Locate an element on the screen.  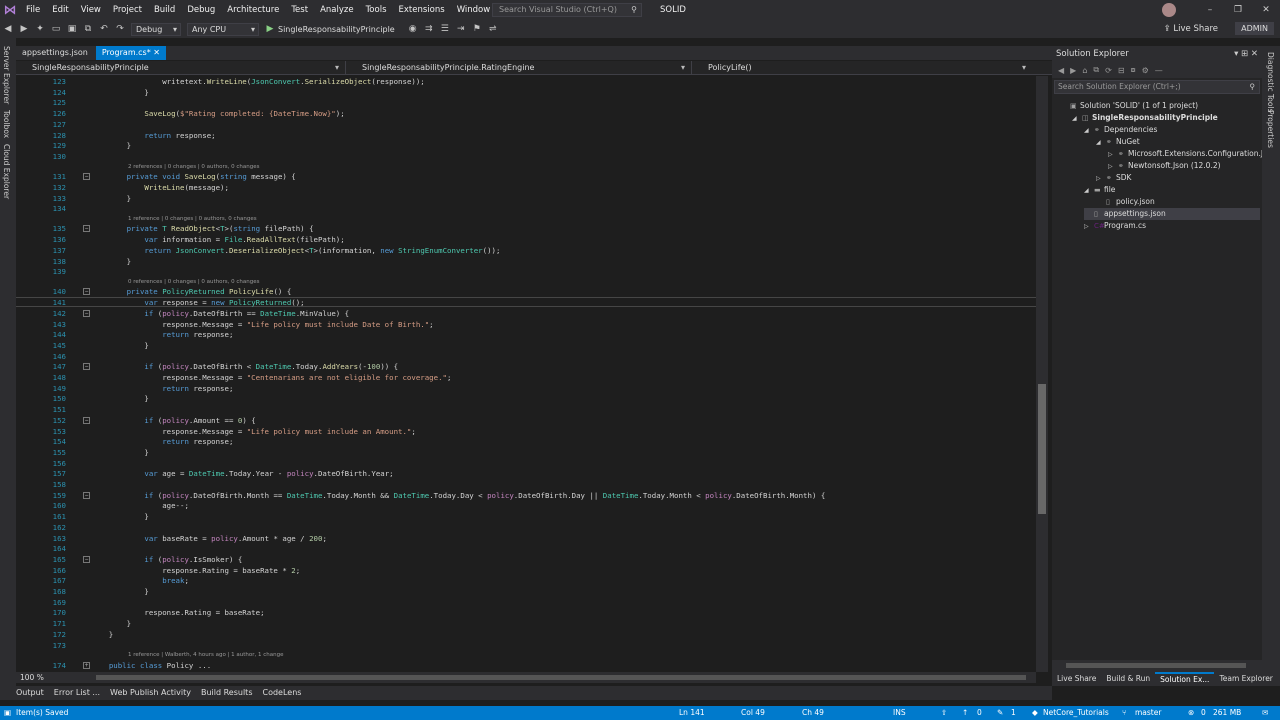
tree-item: ◢ ⚭ NuGet is located at coordinates (1178, 142).